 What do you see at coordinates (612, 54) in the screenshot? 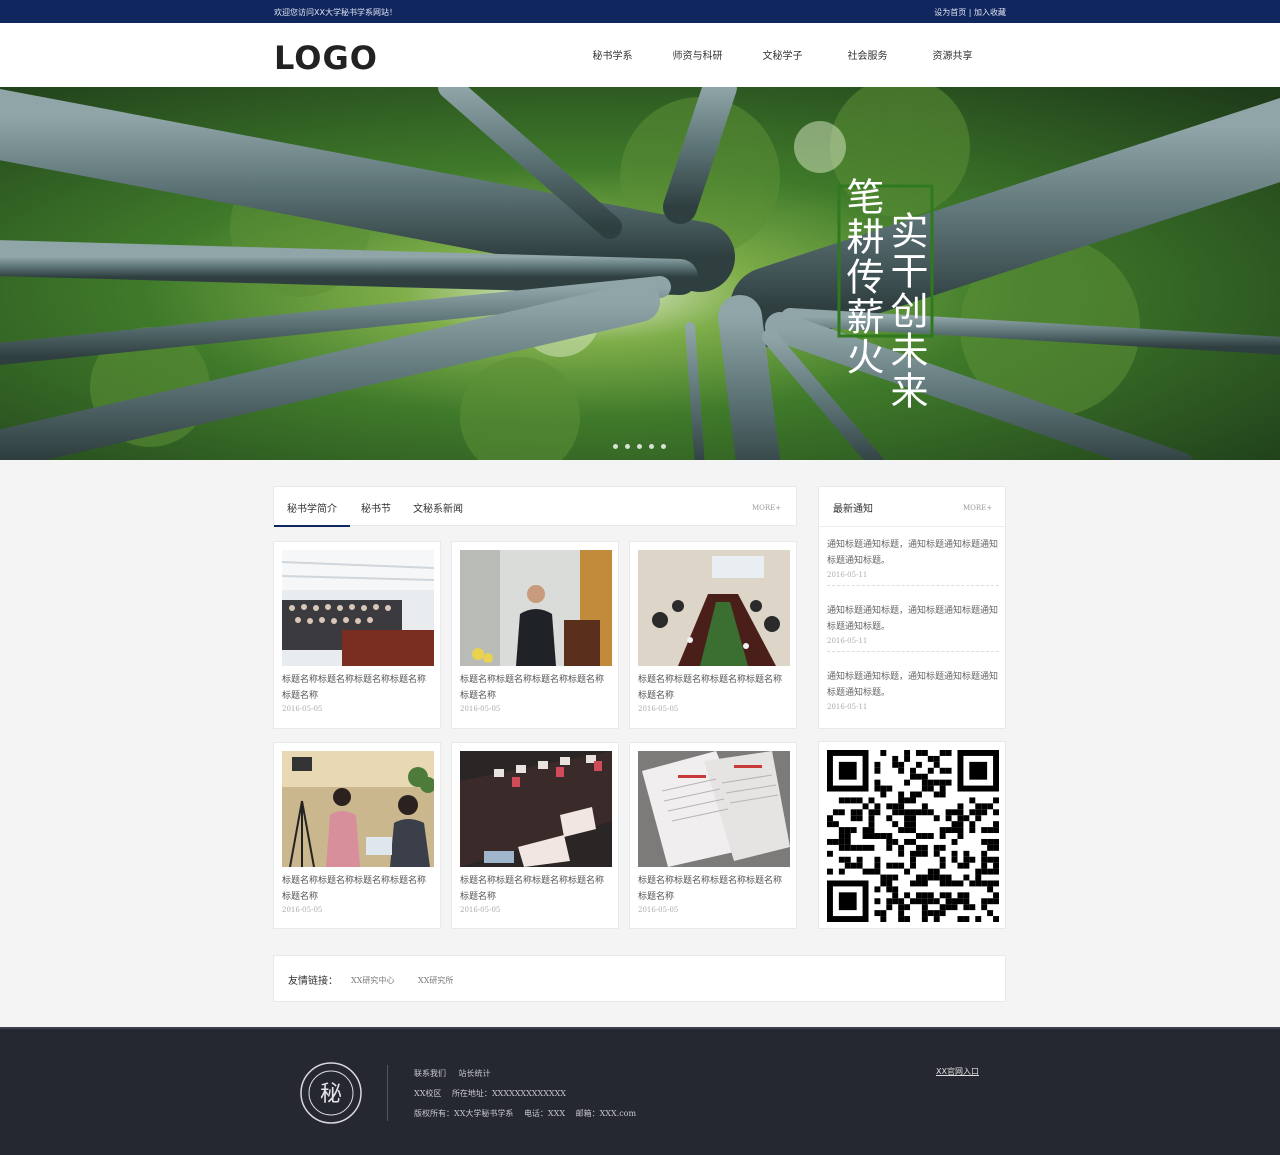
I see `nav-item-secretary-dept: 秘书学系` at bounding box center [612, 54].